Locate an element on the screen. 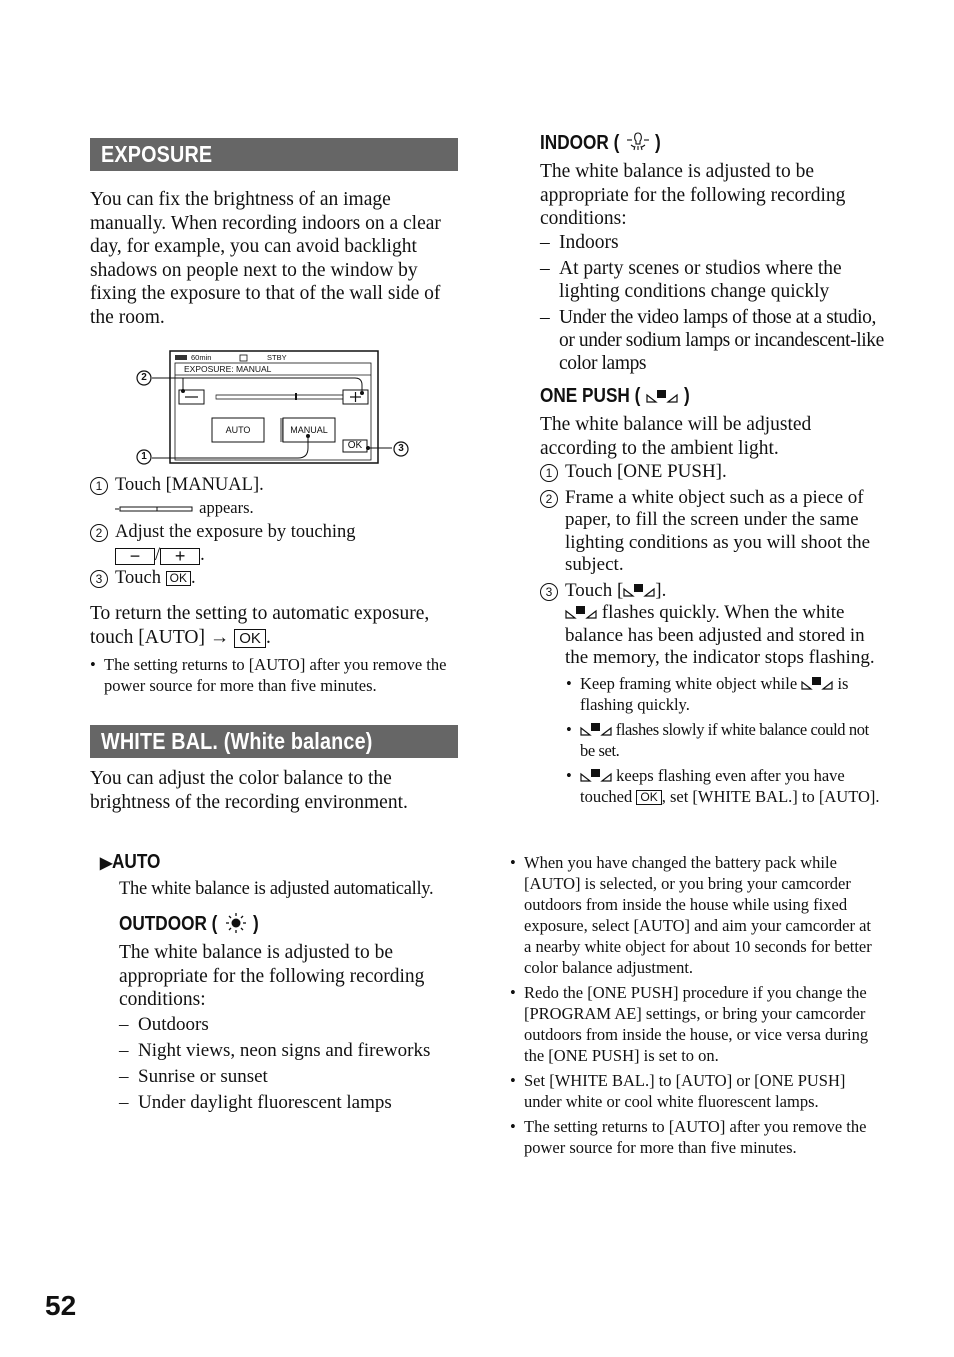 Image resolution: width=954 pixels, height=1357 pixels. list-item: Under daylight fluorescent lamps is located at coordinates (294, 1103).